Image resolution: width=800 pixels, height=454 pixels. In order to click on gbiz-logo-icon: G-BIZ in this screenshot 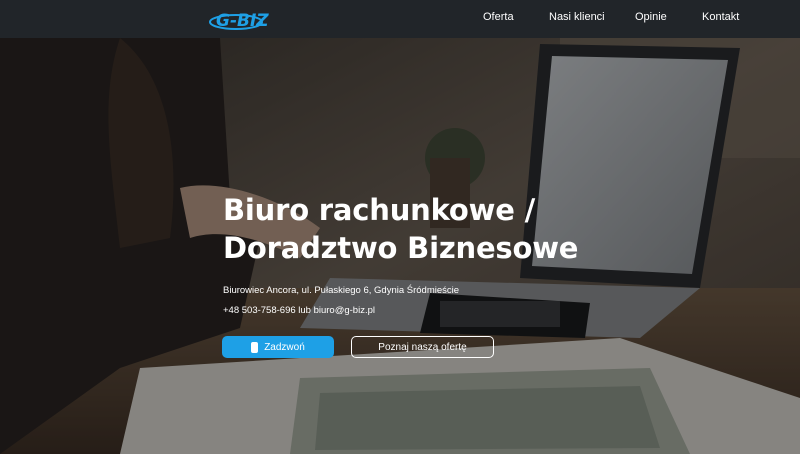, I will do `click(239, 19)`.